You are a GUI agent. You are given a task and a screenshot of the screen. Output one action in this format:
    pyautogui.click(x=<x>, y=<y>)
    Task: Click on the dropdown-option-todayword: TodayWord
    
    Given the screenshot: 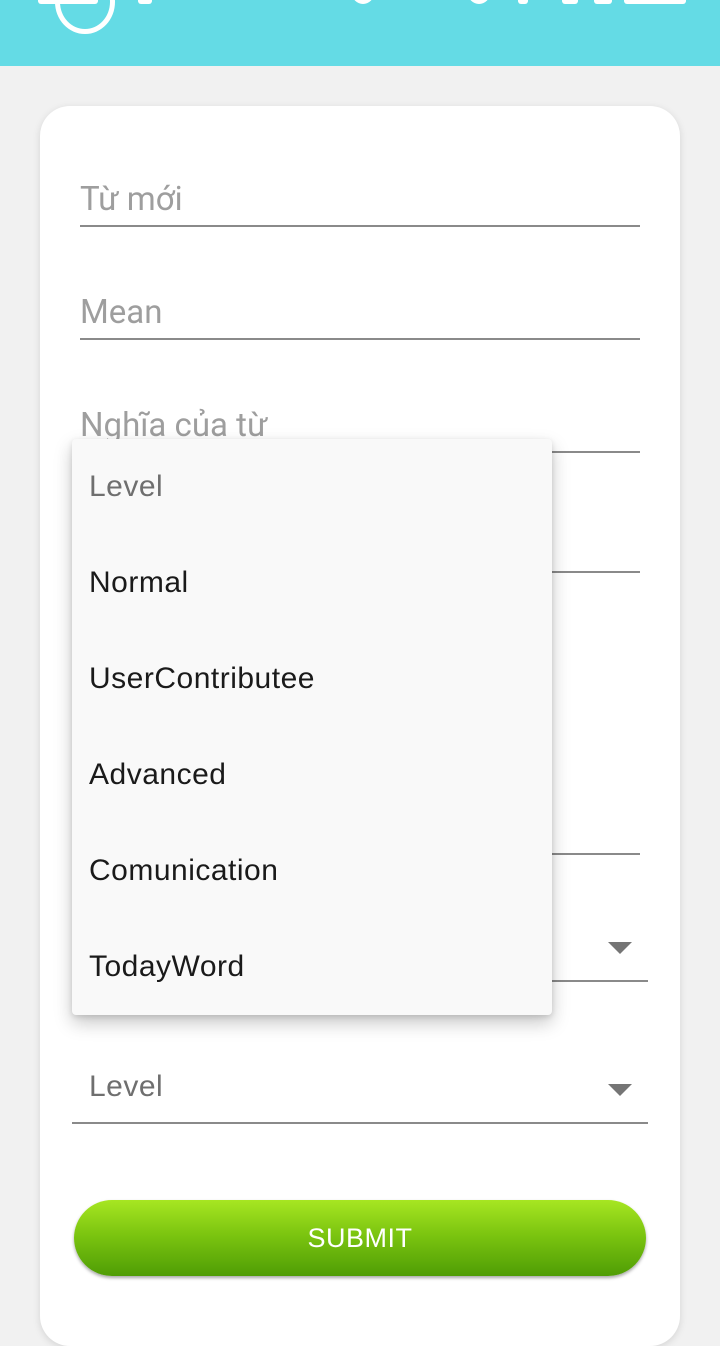 What is the action you would take?
    pyautogui.click(x=312, y=967)
    